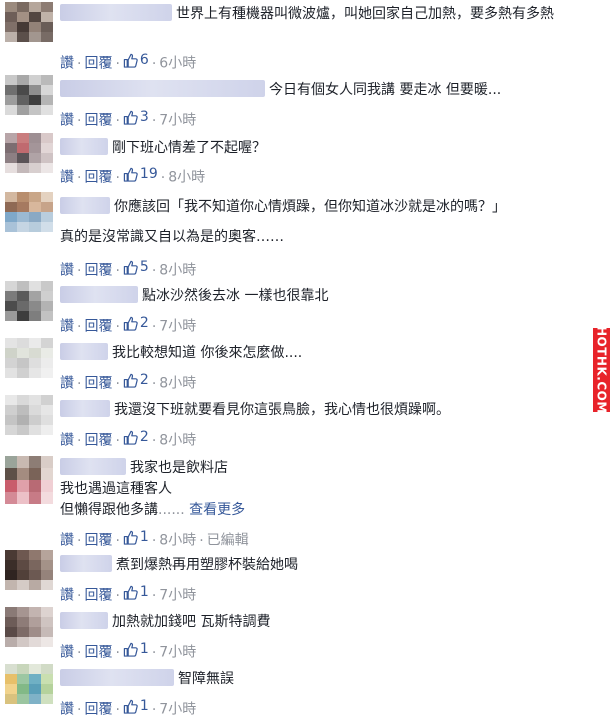  What do you see at coordinates (217, 510) in the screenshot?
I see `see-more-link: 查看更多` at bounding box center [217, 510].